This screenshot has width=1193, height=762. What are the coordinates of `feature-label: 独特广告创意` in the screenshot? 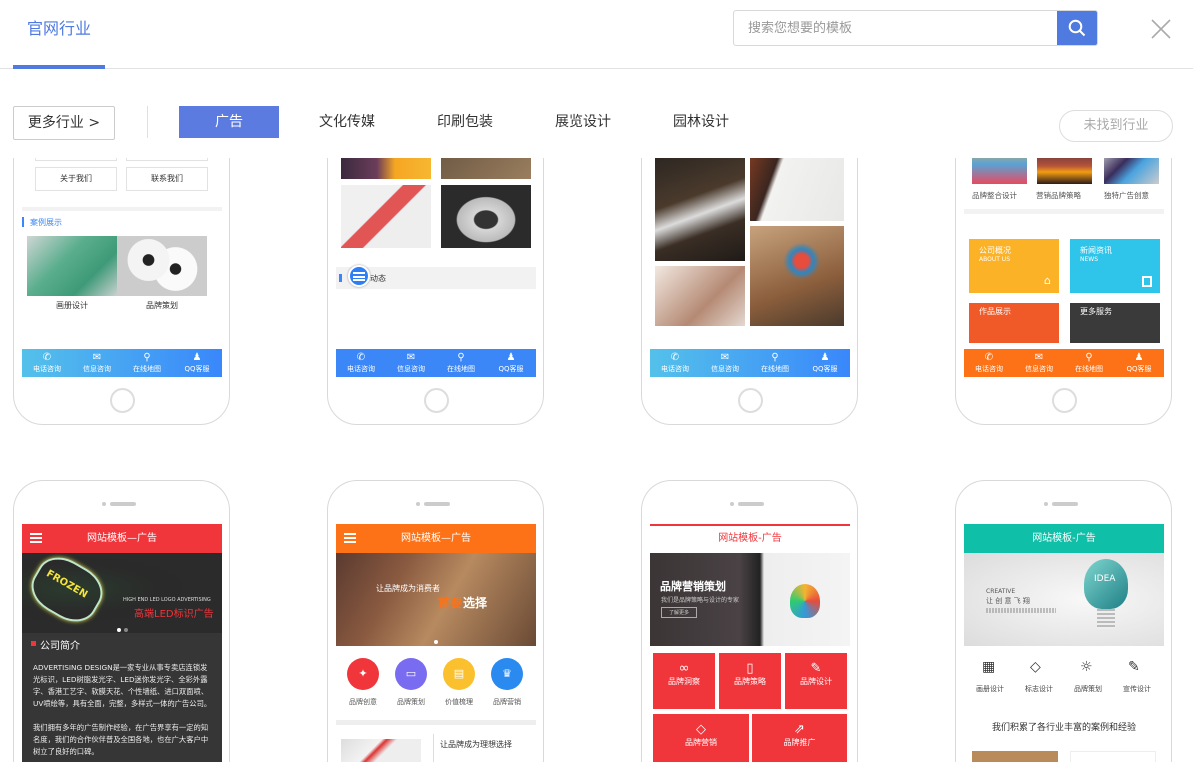 It's located at (1126, 195).